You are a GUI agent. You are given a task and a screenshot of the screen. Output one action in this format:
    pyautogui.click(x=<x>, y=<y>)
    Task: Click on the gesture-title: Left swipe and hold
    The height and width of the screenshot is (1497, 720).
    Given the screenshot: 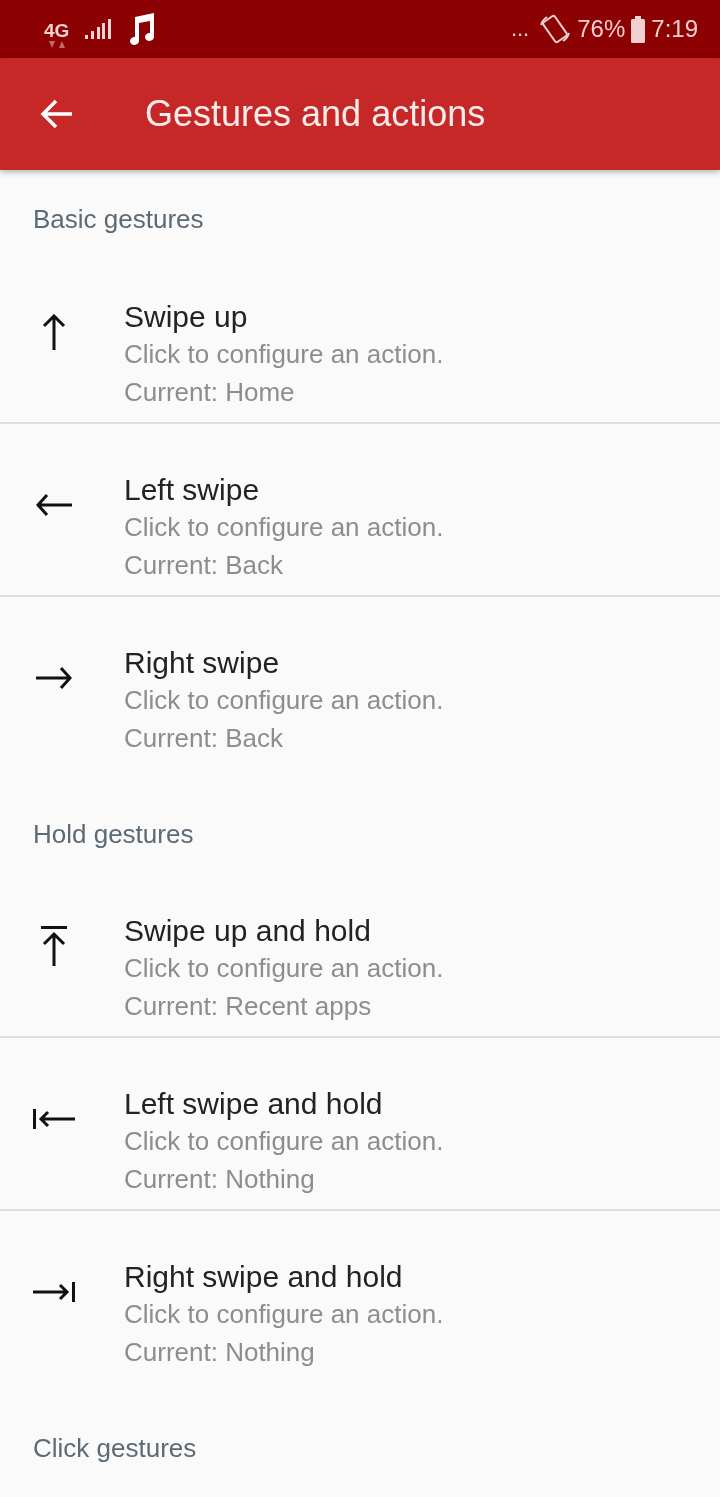 What is the action you would take?
    pyautogui.click(x=254, y=1104)
    